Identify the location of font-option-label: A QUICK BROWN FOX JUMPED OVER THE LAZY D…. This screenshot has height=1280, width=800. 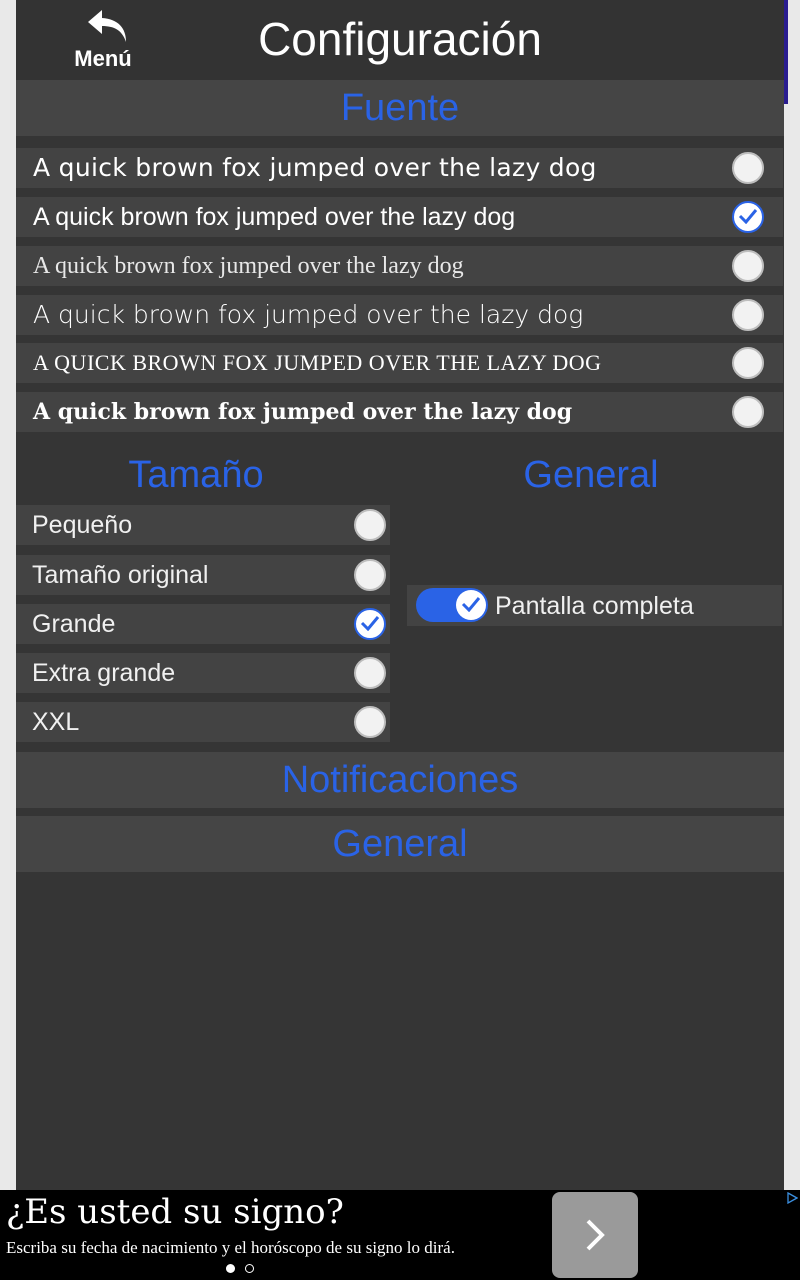
(317, 362).